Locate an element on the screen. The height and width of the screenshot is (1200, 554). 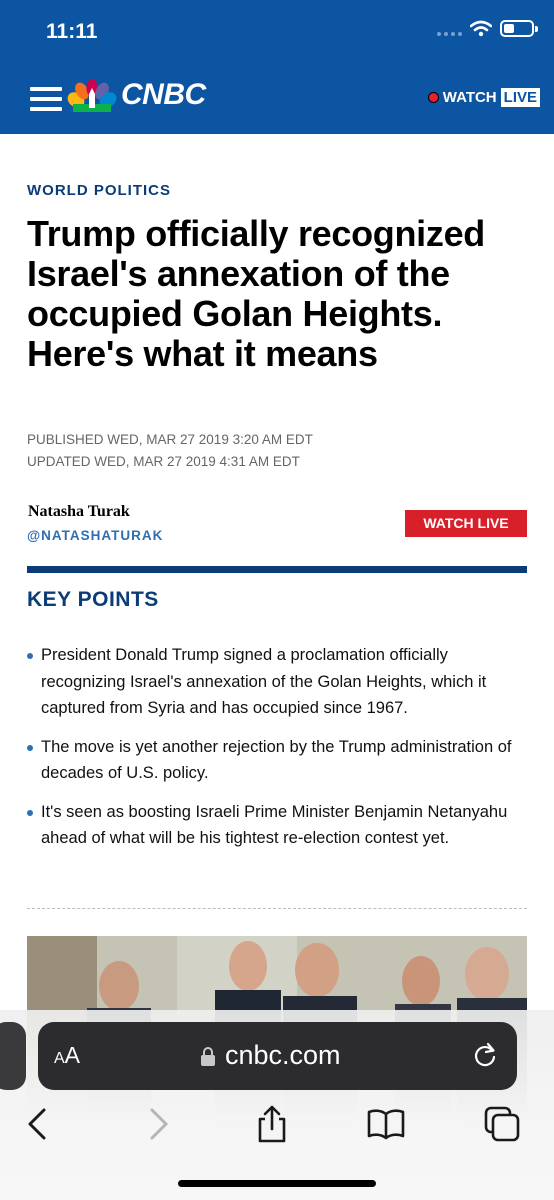
status-indicators is located at coordinates (487, 28).